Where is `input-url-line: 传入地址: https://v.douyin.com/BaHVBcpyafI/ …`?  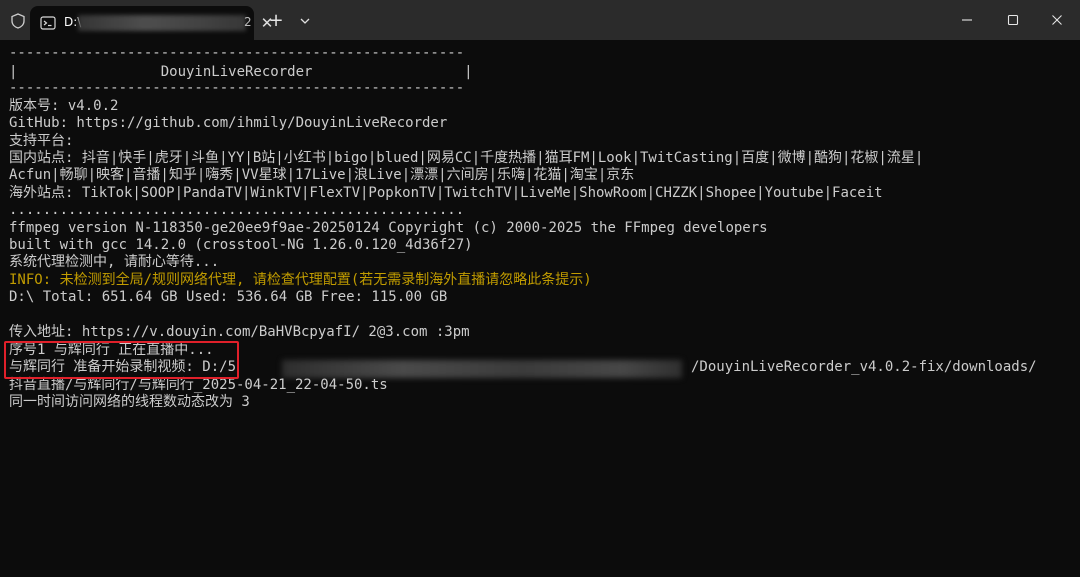 input-url-line: 传入地址: https://v.douyin.com/BaHVBcpyafI/ … is located at coordinates (239, 332).